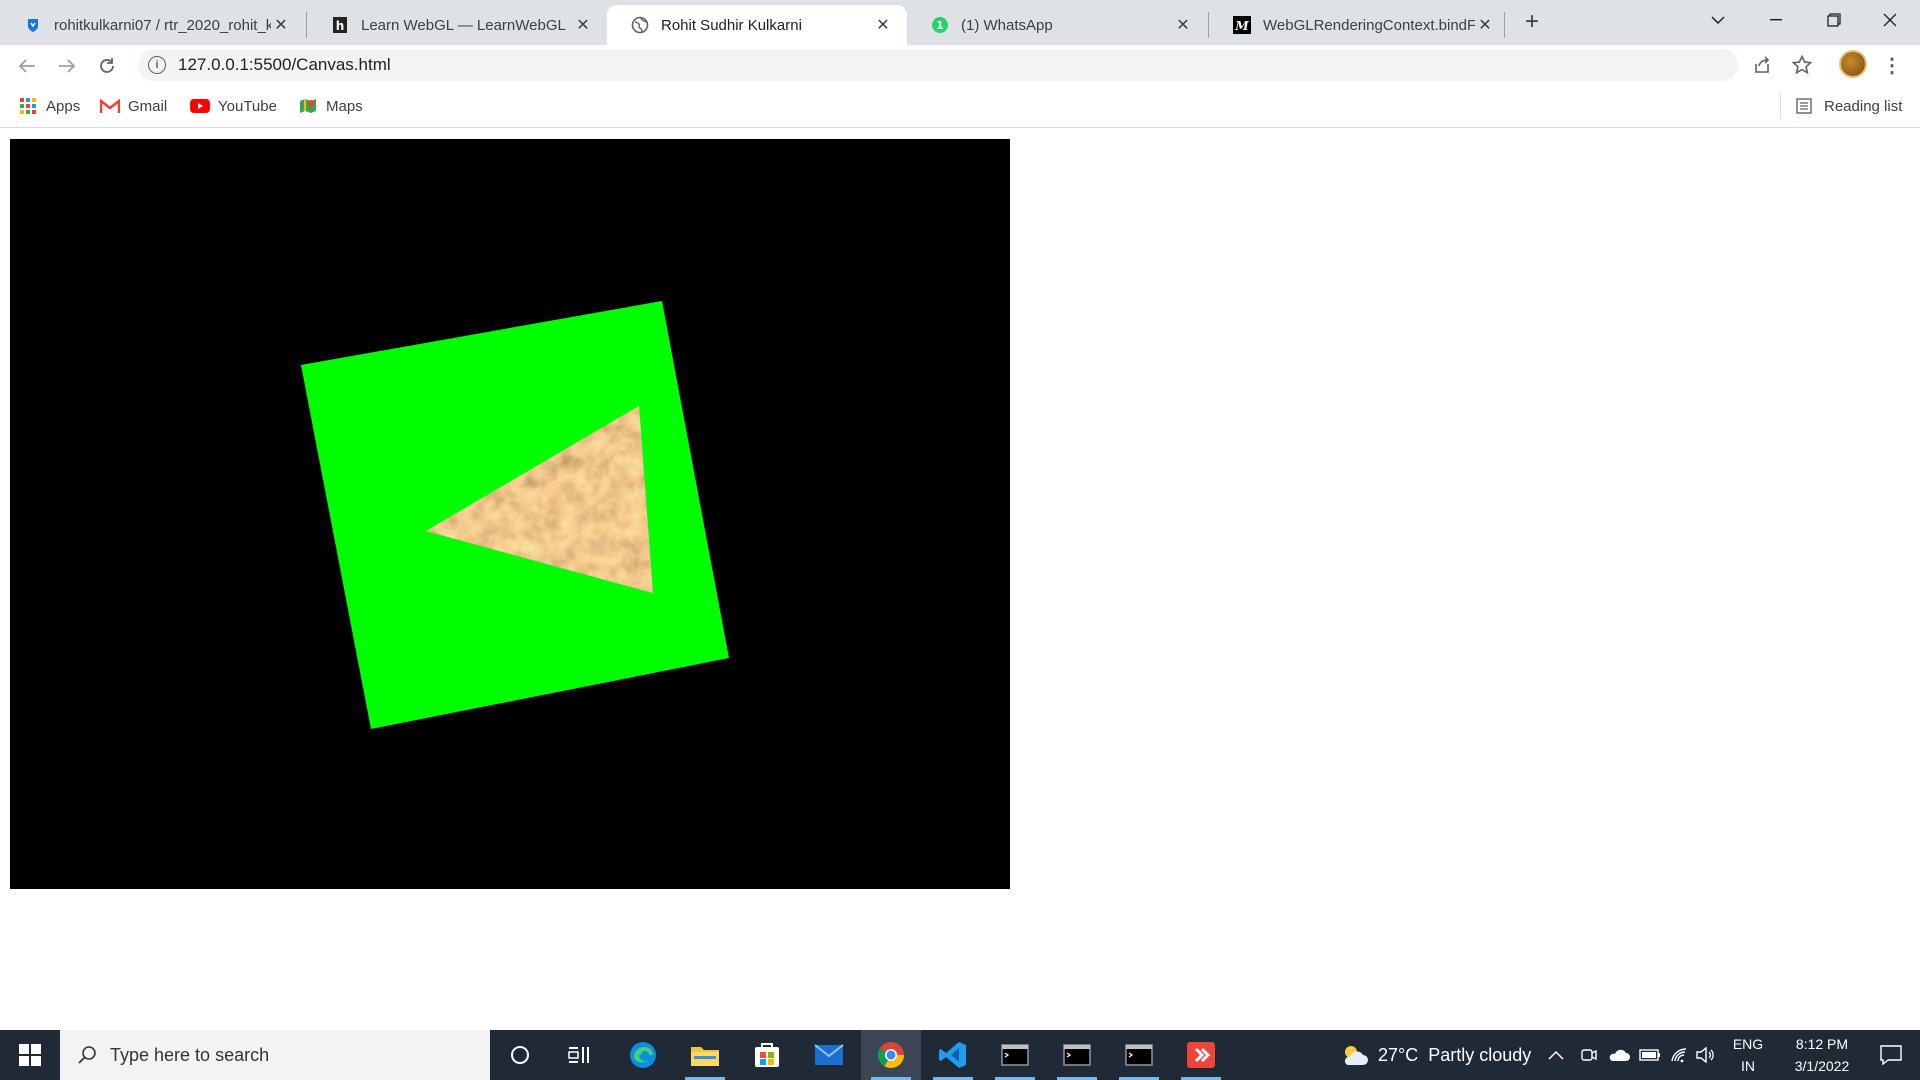  I want to click on webcam-icon, so click(1589, 1055).